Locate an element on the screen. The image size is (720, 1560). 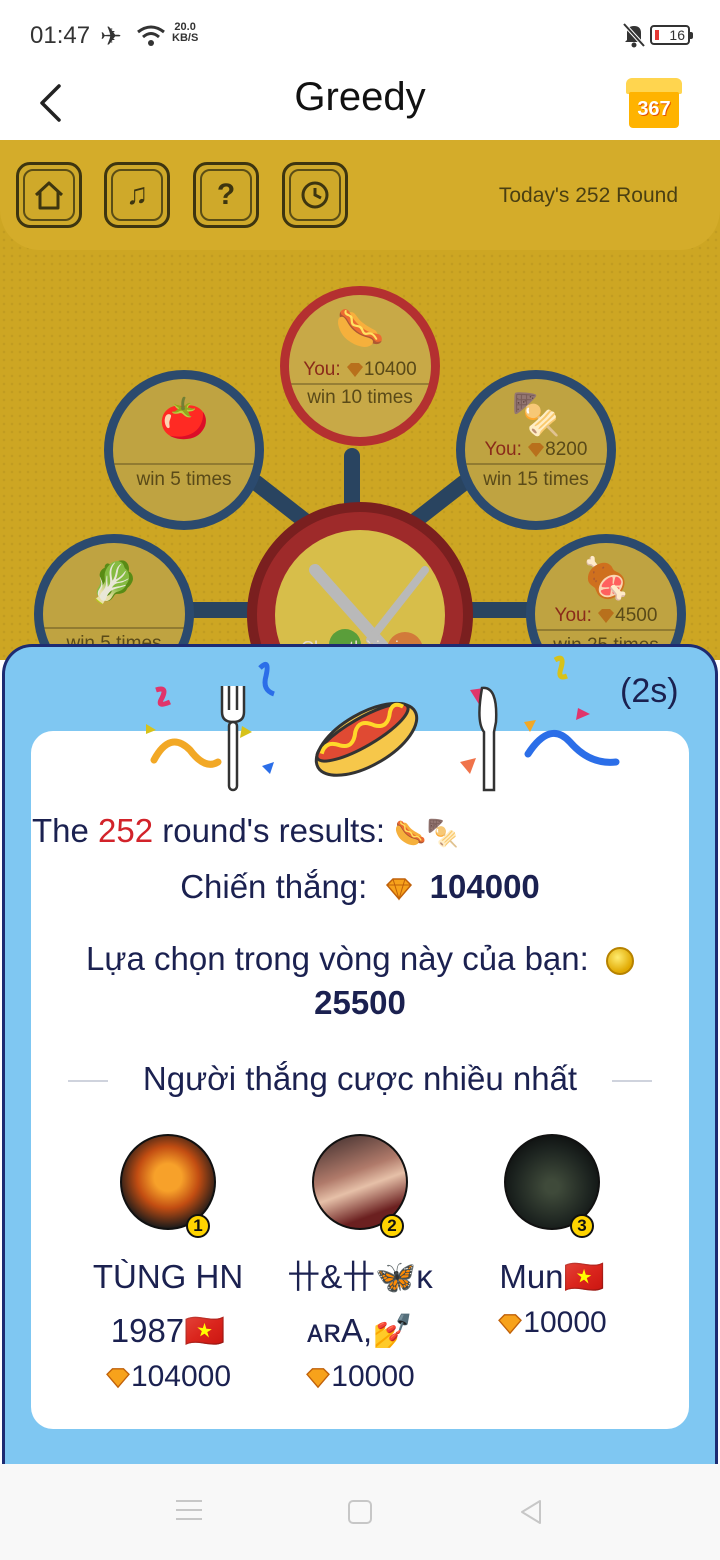
battery-level: 16 is located at coordinates (677, 35).